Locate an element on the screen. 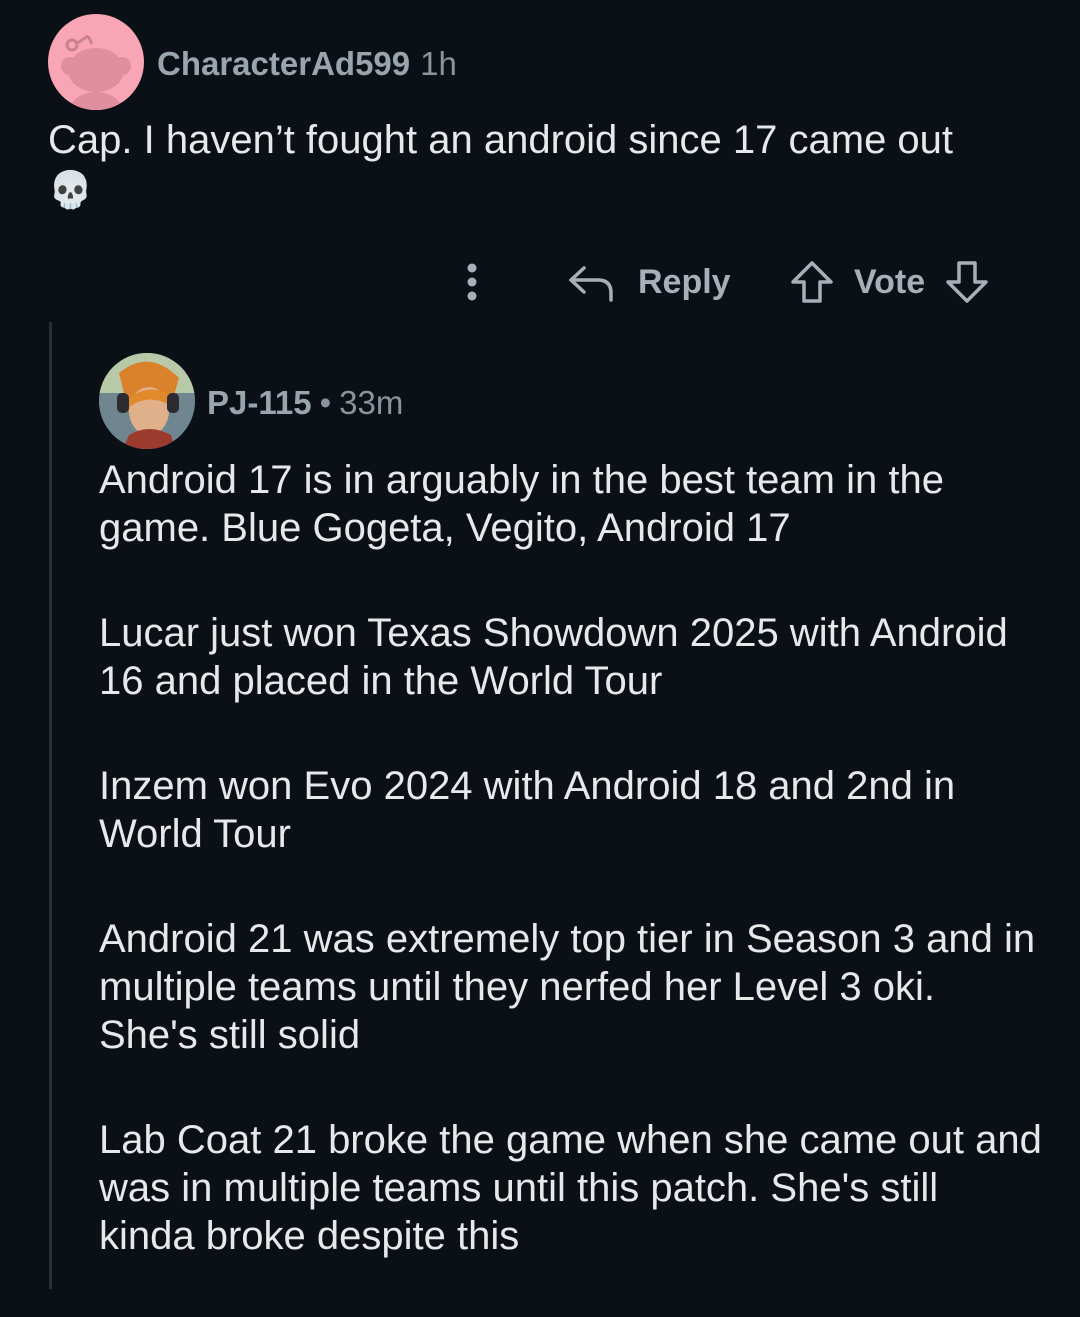 This screenshot has width=1080, height=1317. more-vertical-icon is located at coordinates (472, 282).